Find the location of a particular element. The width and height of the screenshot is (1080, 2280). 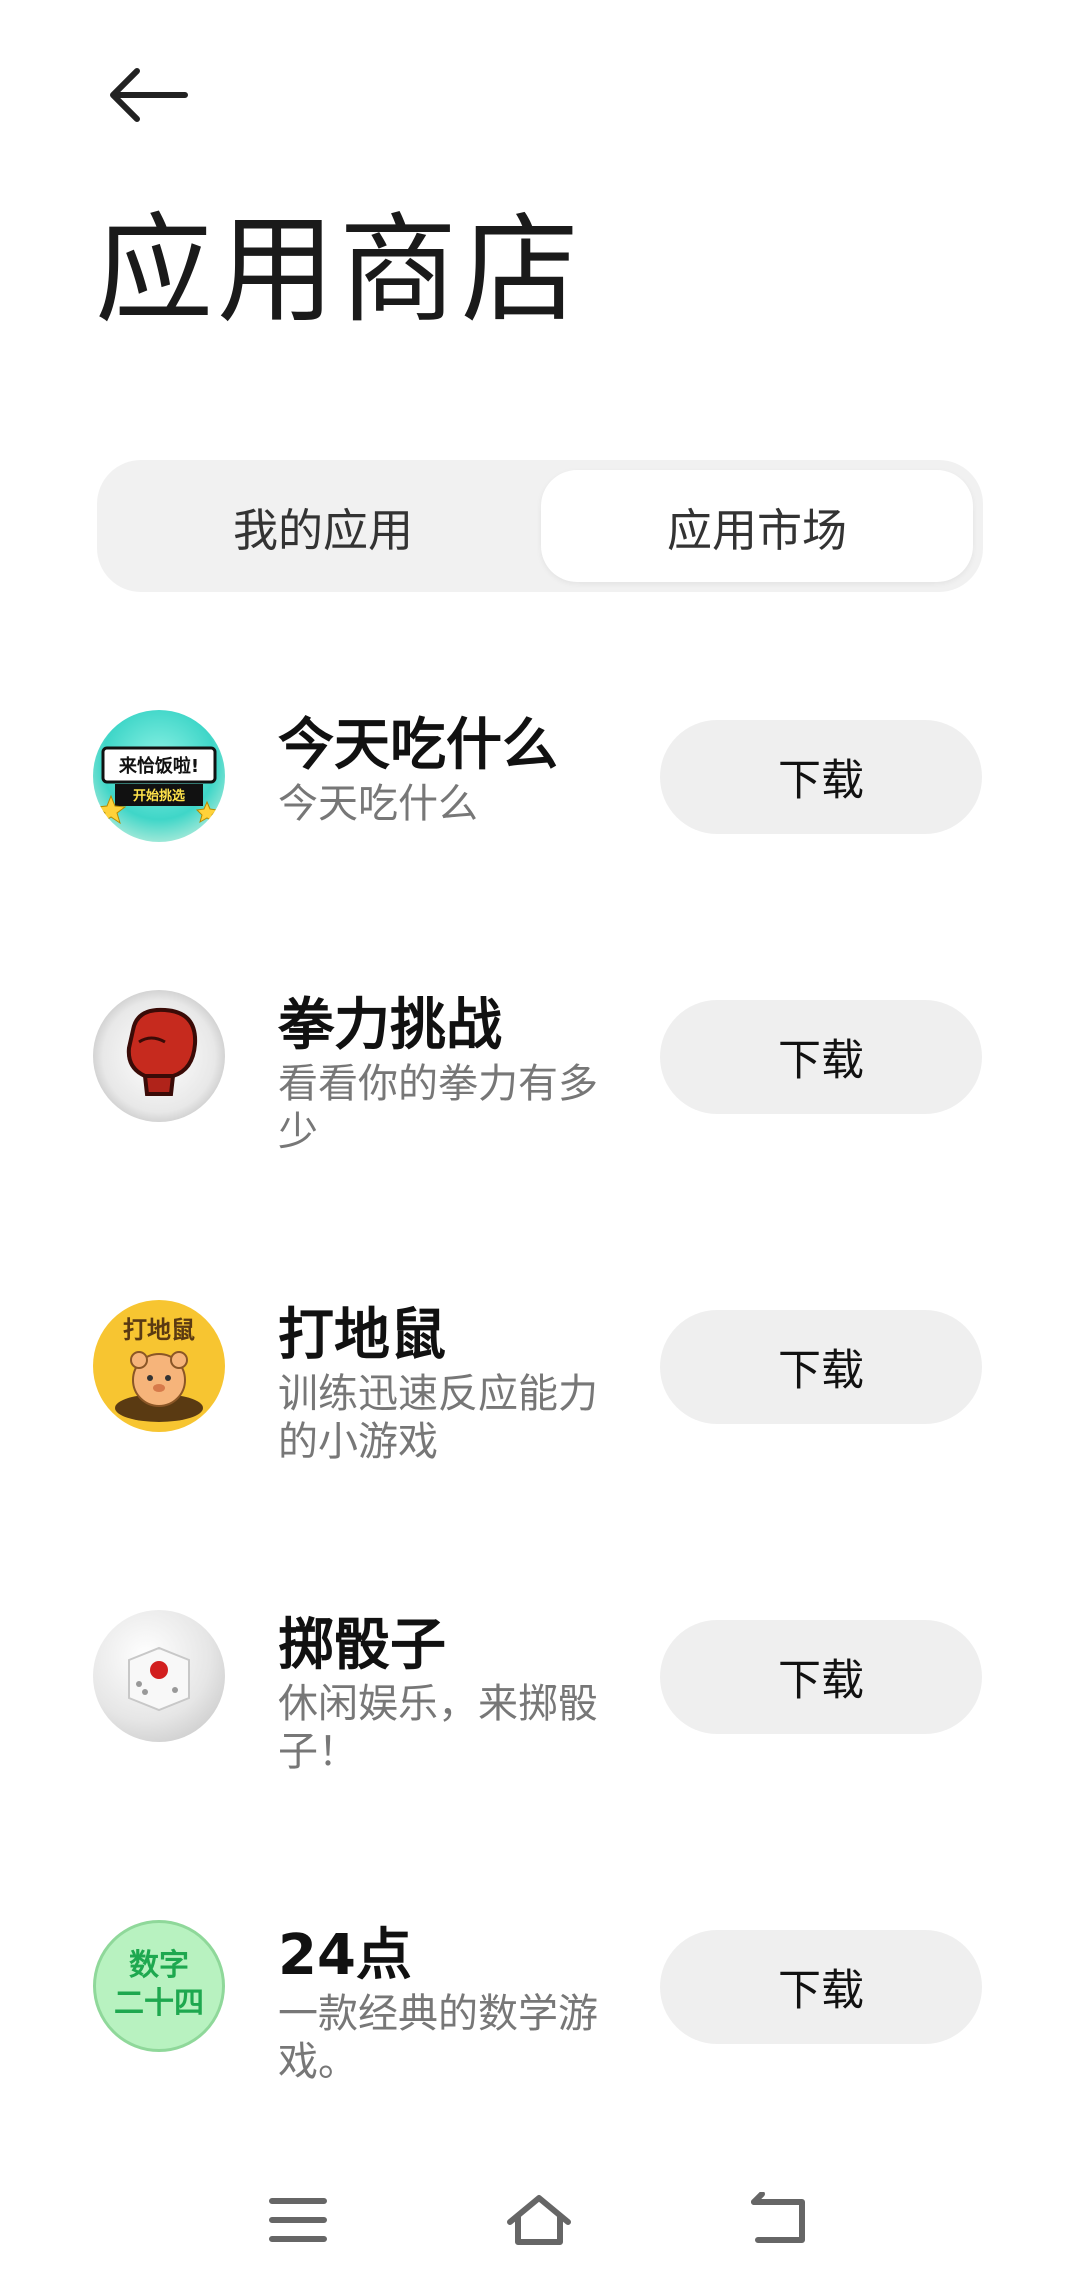

number-24-icon-line2: 二十四 is located at coordinates (159, 2003).